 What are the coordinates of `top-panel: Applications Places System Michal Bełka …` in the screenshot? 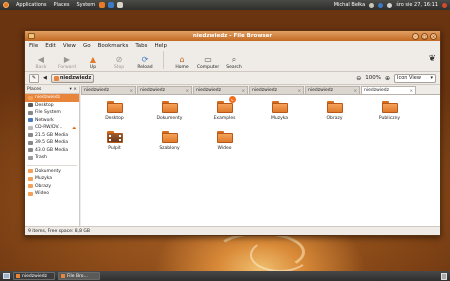 It's located at (225, 5).